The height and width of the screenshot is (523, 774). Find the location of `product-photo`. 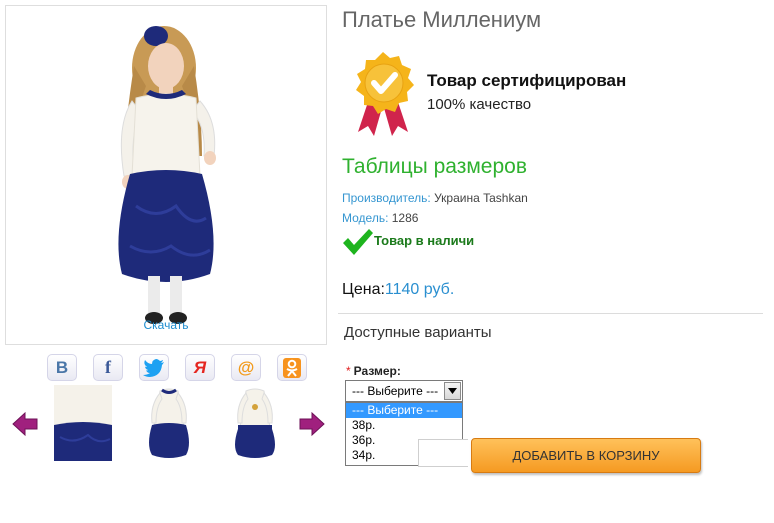

product-photo is located at coordinates (167, 175).